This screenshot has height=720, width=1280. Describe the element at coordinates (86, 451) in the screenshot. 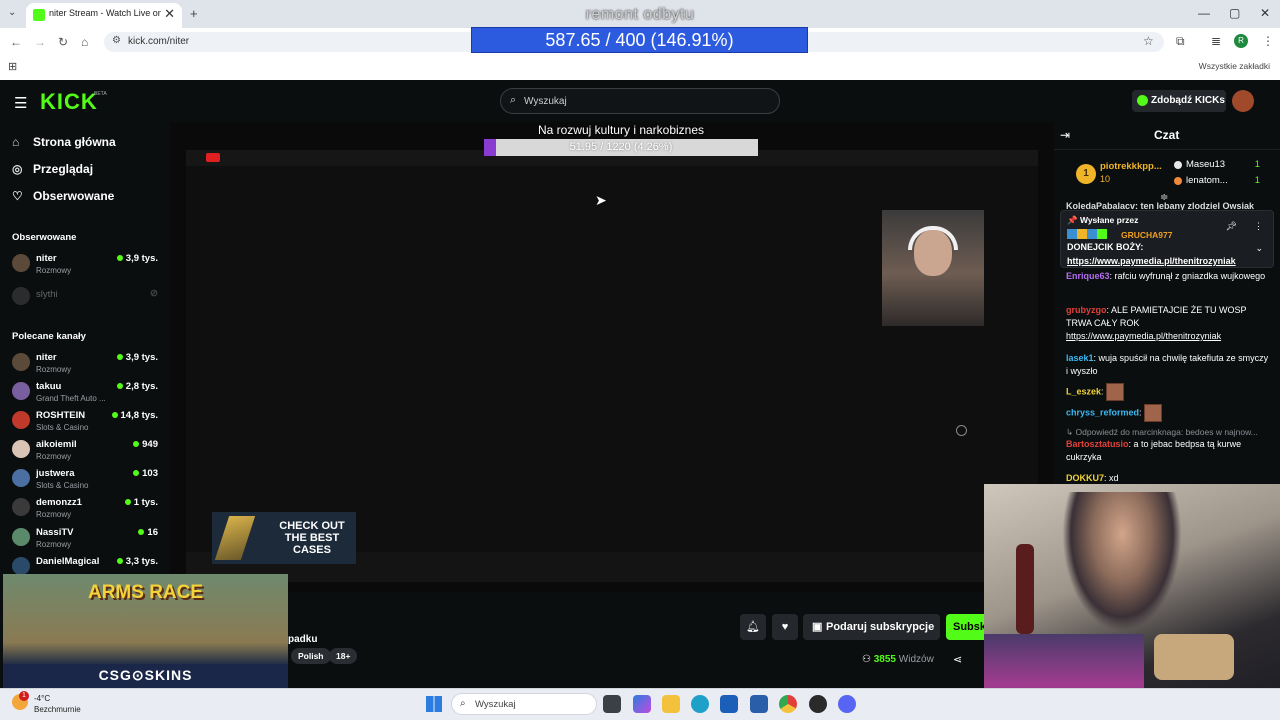

I see `sidebar-channel-aikoiemil: aikoiemil Rozmowy 949` at that location.